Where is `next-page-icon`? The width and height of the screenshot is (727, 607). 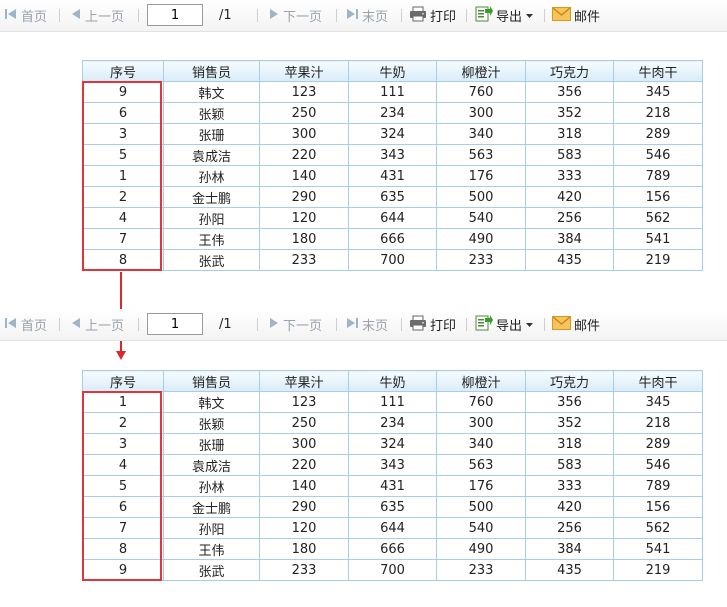
next-page-icon is located at coordinates (274, 325).